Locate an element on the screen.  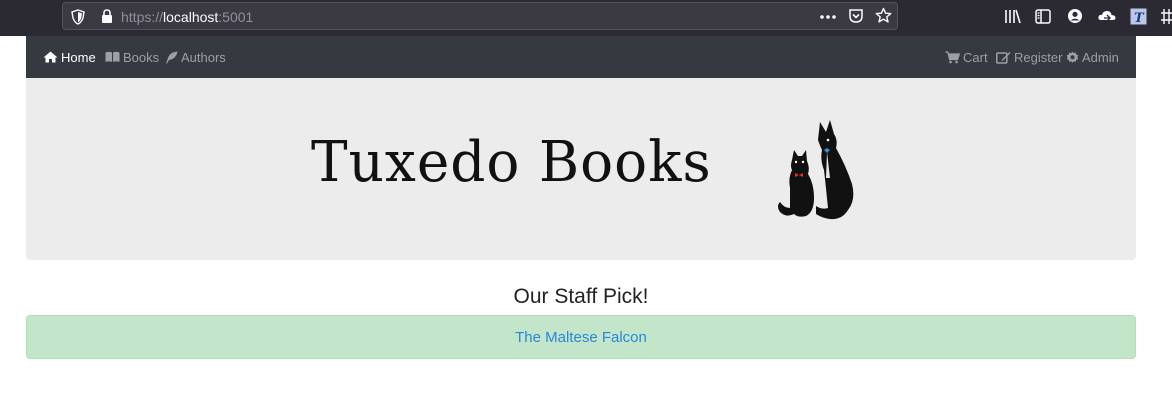
svg-text: T is located at coordinates (1139, 18).